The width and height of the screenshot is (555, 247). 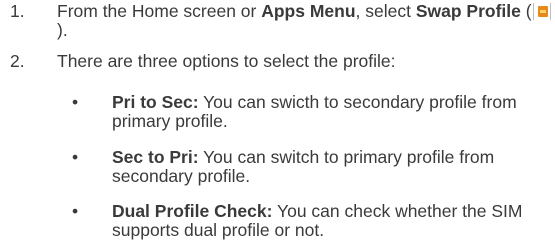 What do you see at coordinates (62, 30) in the screenshot?
I see `paren-close: ).` at bounding box center [62, 30].